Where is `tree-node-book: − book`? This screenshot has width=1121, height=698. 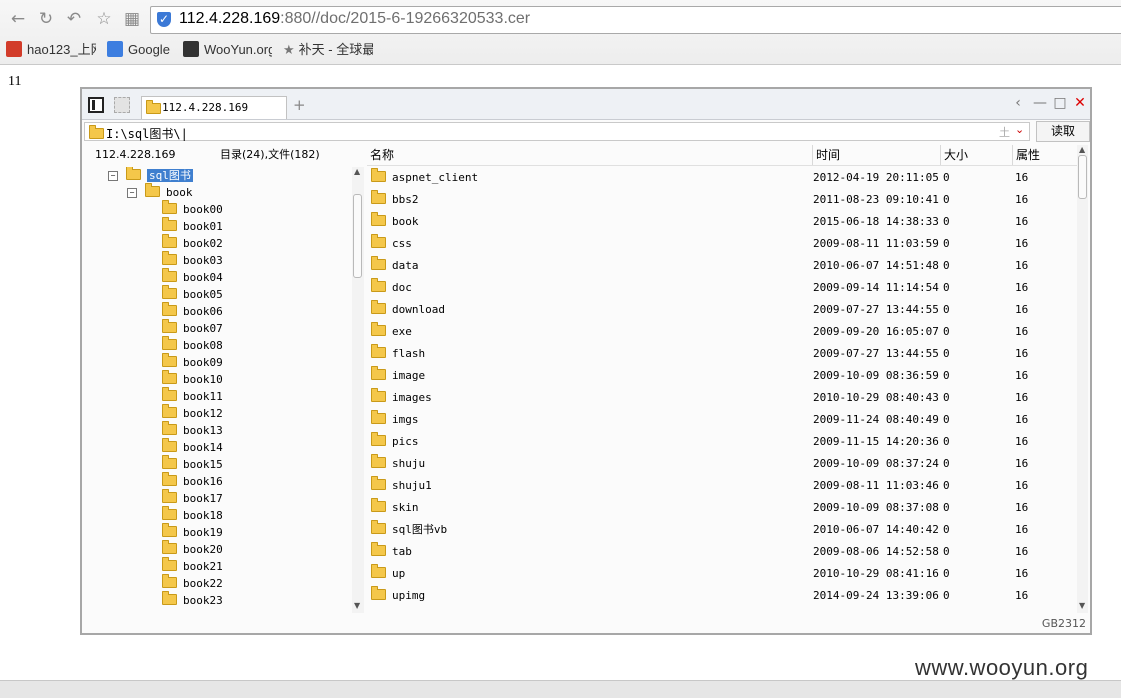 tree-node-book: − book is located at coordinates (160, 192).